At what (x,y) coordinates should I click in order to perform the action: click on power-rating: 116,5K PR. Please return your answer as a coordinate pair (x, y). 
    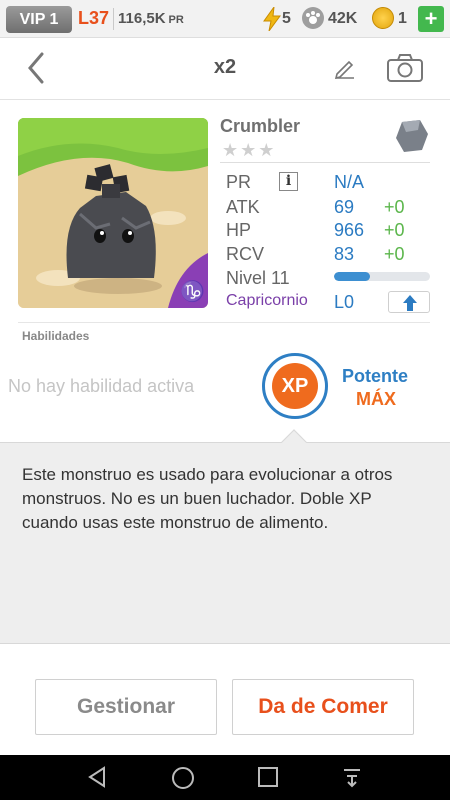
    Looking at the image, I should click on (151, 18).